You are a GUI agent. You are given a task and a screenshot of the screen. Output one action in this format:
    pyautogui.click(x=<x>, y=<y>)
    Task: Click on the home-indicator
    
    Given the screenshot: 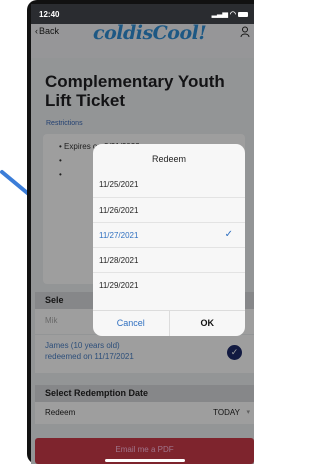 What is the action you would take?
    pyautogui.click(x=145, y=460)
    